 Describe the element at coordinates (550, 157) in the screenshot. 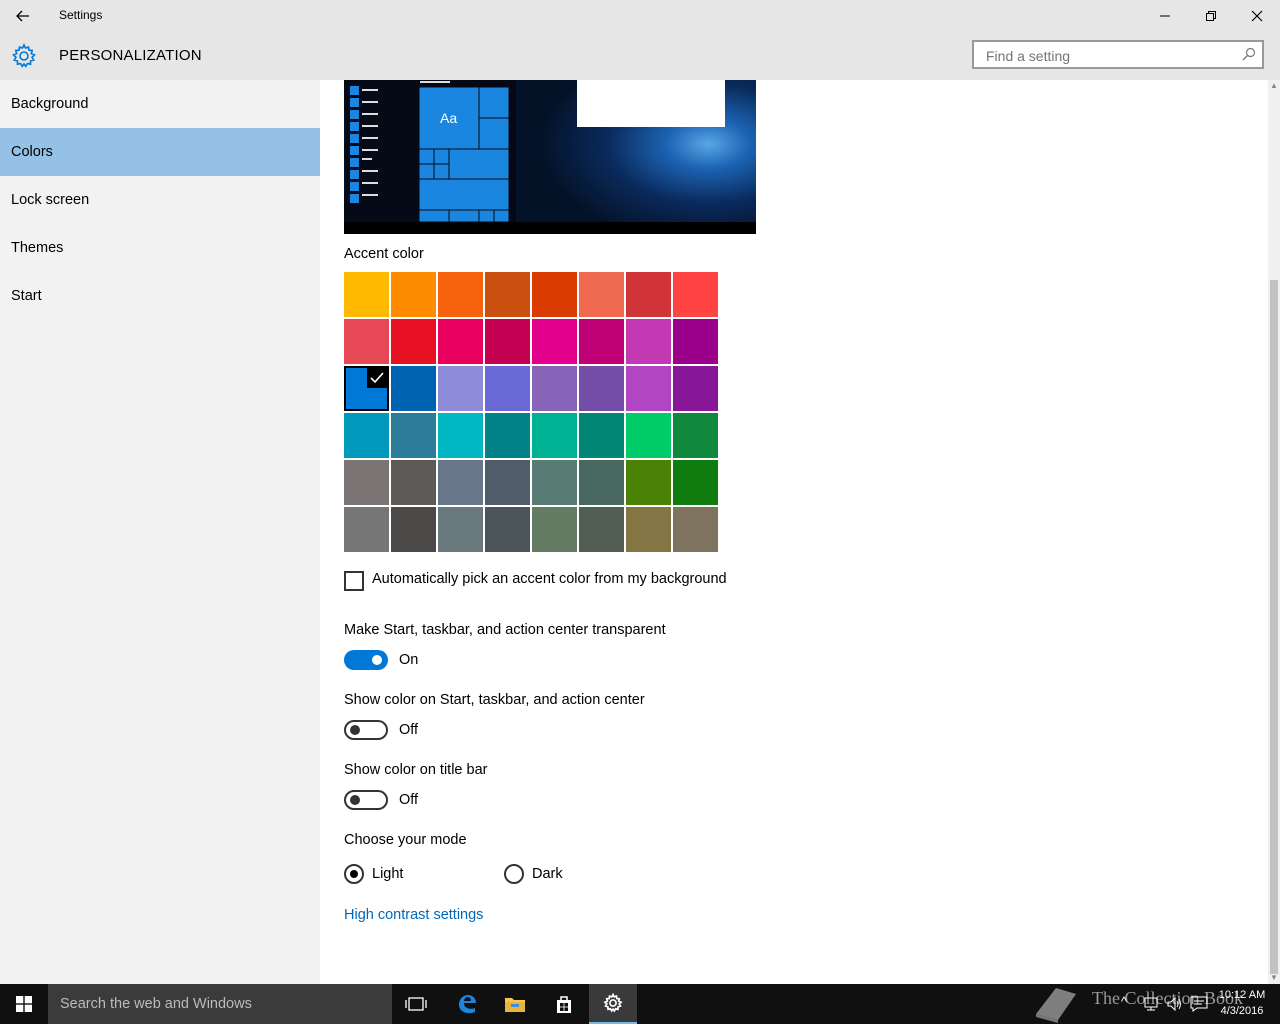

I see `theme-preview: Aa` at that location.